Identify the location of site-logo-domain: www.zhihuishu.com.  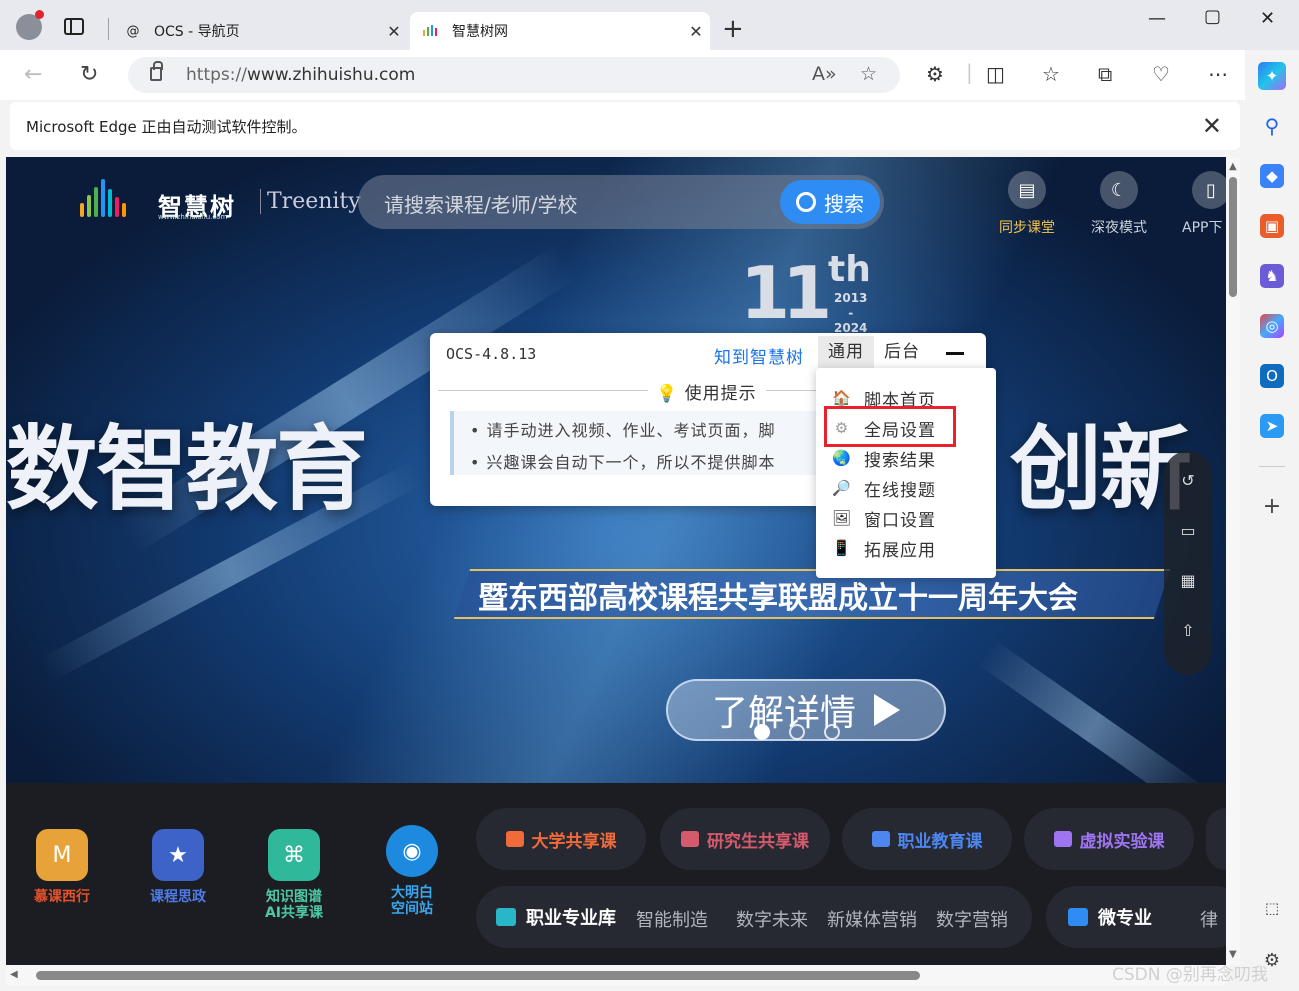
(193, 217).